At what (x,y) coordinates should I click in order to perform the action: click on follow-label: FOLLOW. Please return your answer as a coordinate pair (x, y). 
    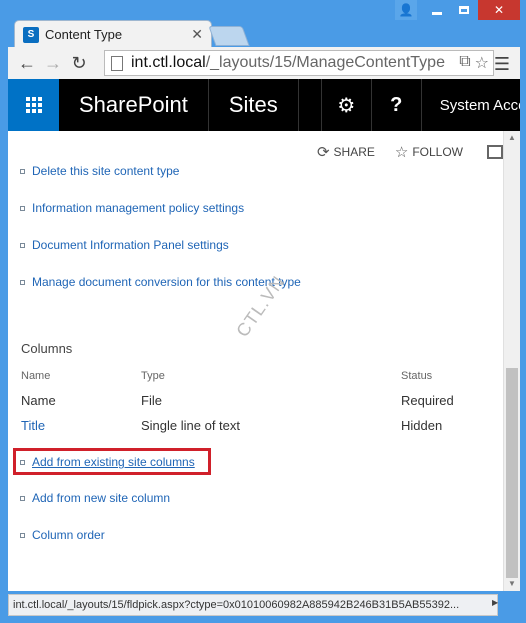
    Looking at the image, I should click on (437, 152).